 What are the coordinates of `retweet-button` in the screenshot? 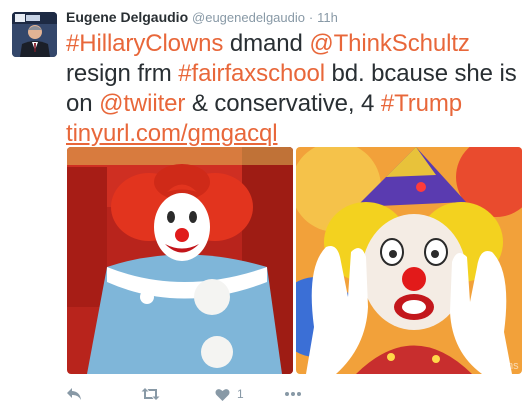 It's located at (150, 394).